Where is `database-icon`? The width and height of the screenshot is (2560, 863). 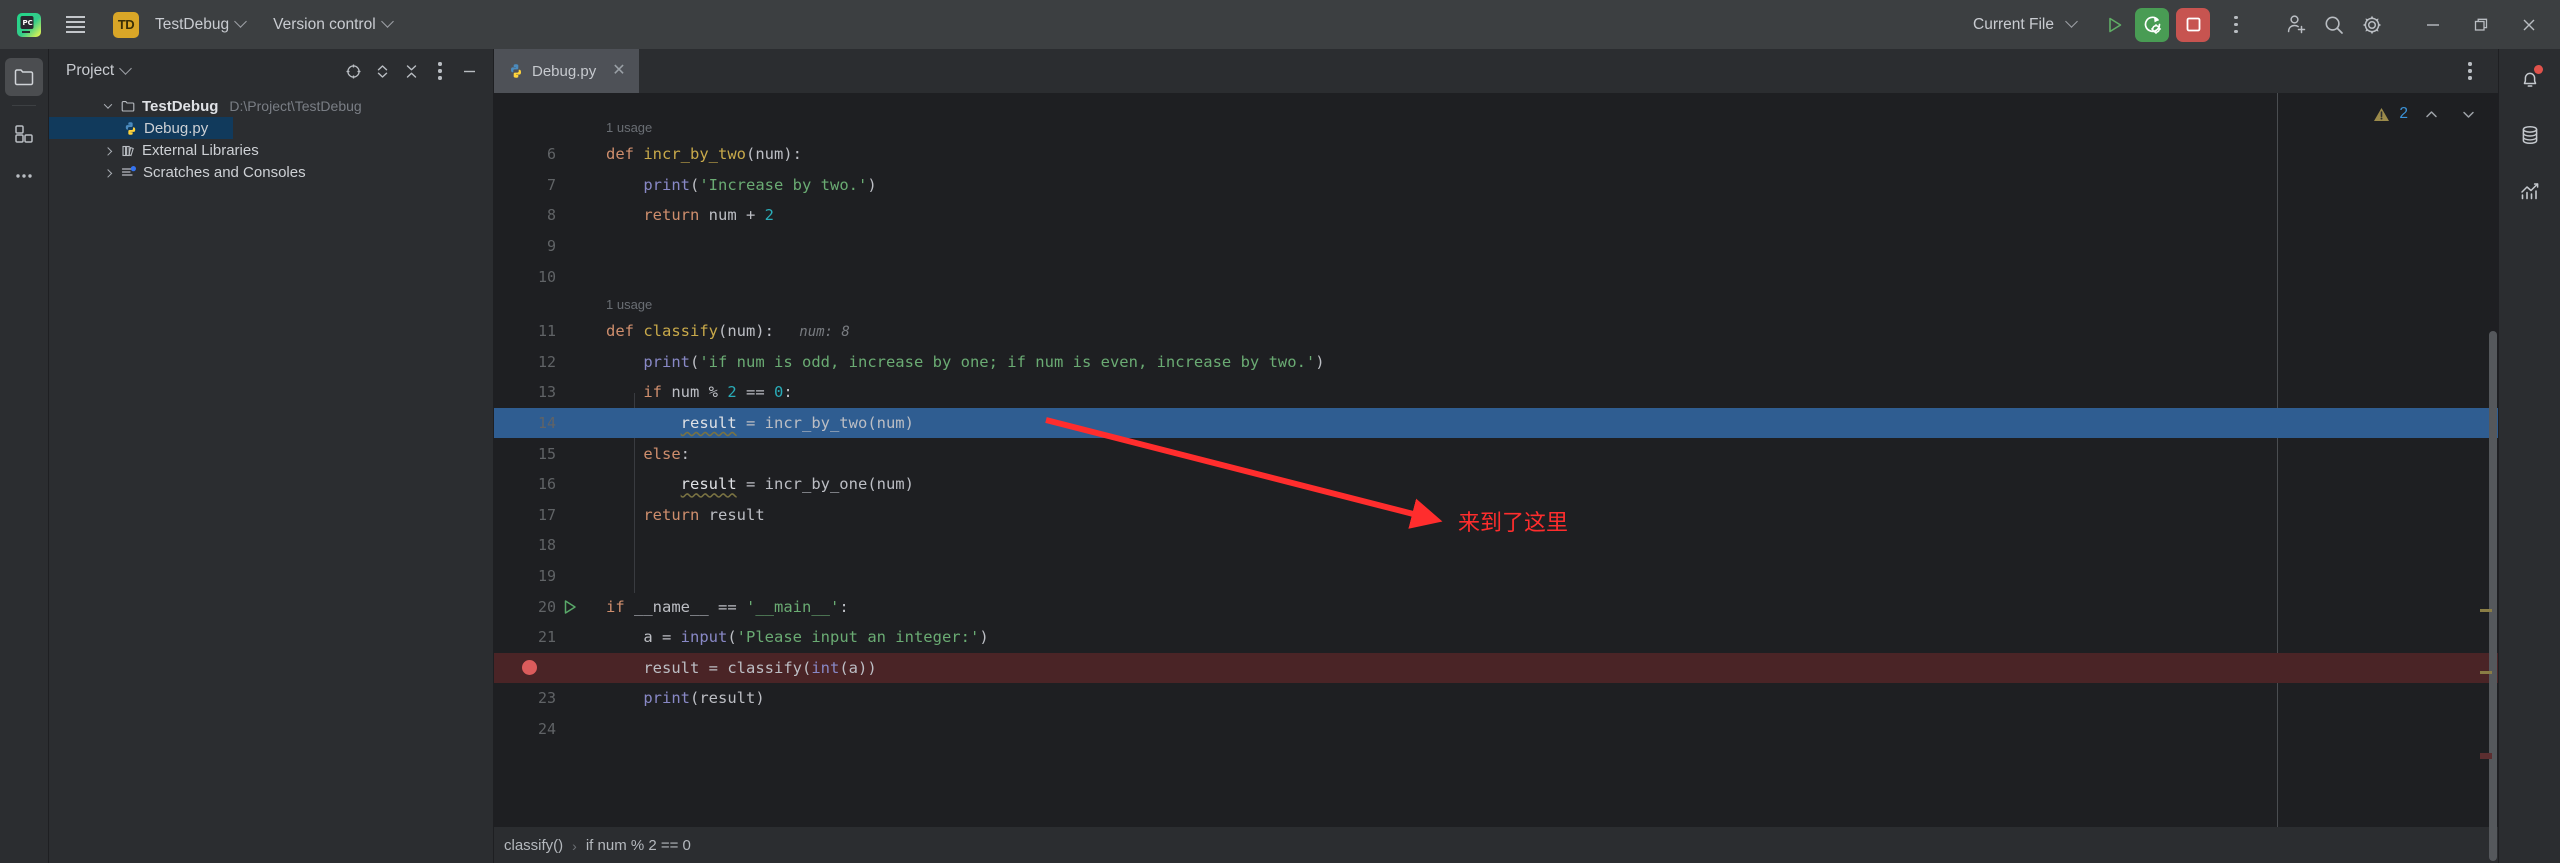
database-icon is located at coordinates (2530, 135).